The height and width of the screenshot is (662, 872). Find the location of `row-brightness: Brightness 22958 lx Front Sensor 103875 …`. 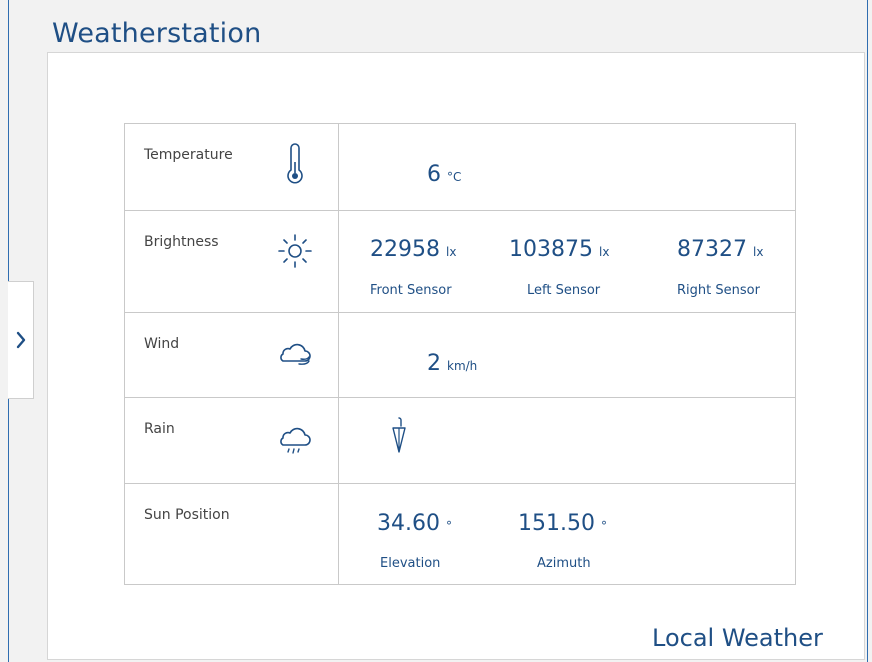

row-brightness: Brightness 22958 lx Front Sensor 103875 … is located at coordinates (460, 262).